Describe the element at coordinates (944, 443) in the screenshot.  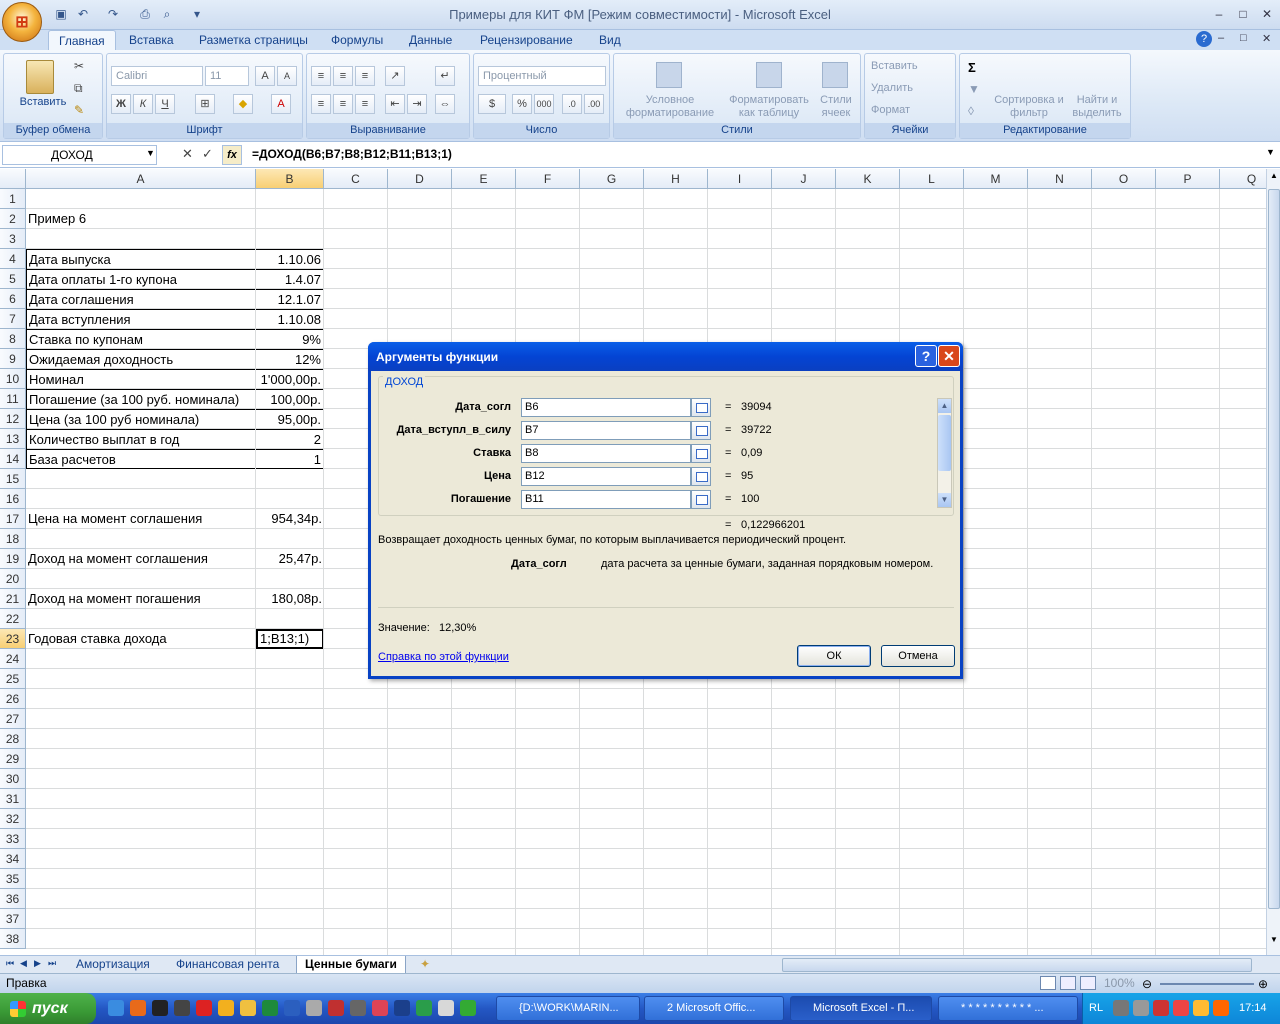
I see `args-scroll-thumb` at that location.